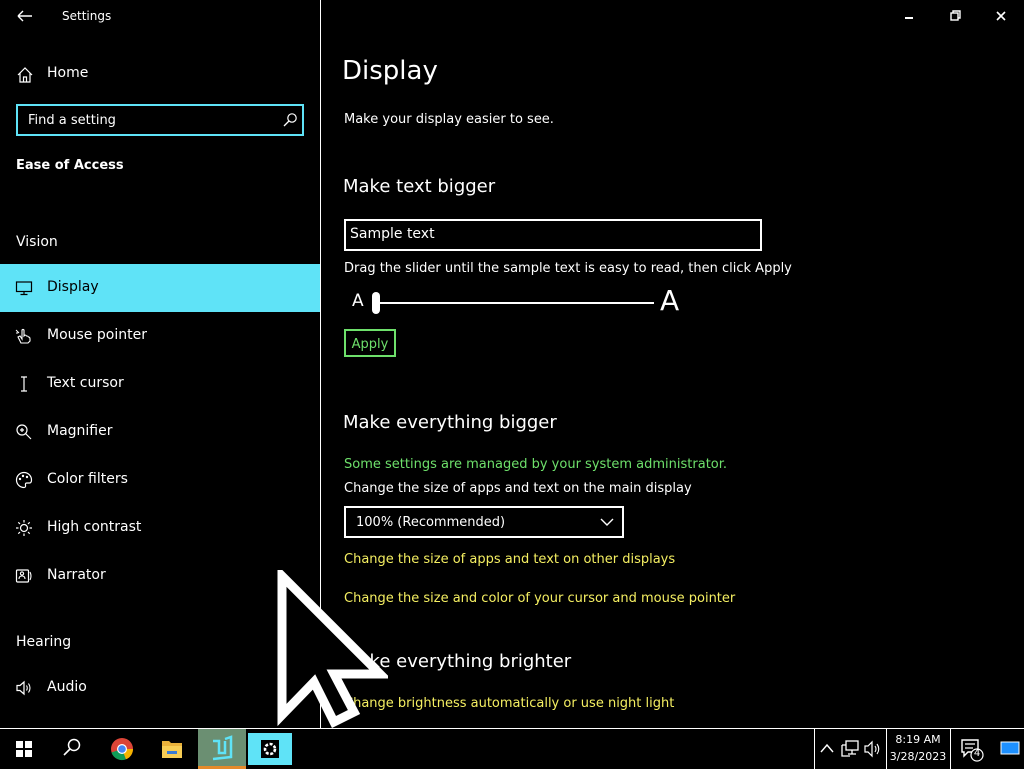  Describe the element at coordinates (918, 756) in the screenshot. I see `clock-date: 3/28/2023` at that location.